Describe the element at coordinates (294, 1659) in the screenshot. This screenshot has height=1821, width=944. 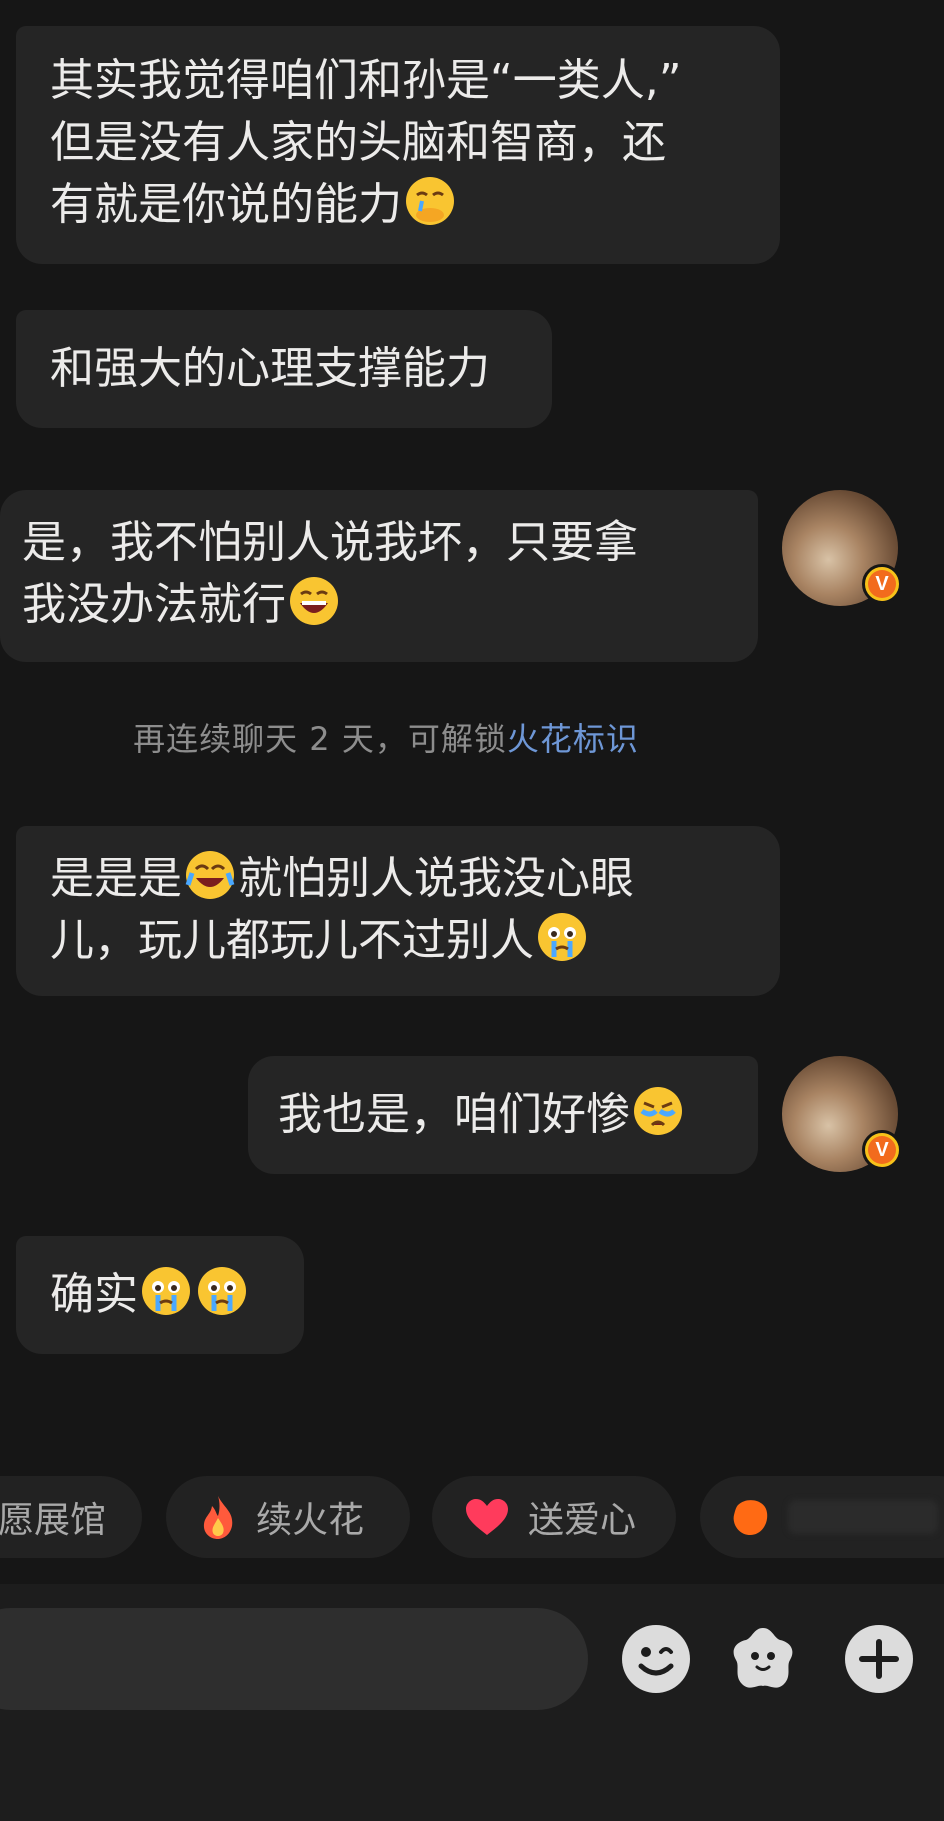
I see `message-input` at that location.